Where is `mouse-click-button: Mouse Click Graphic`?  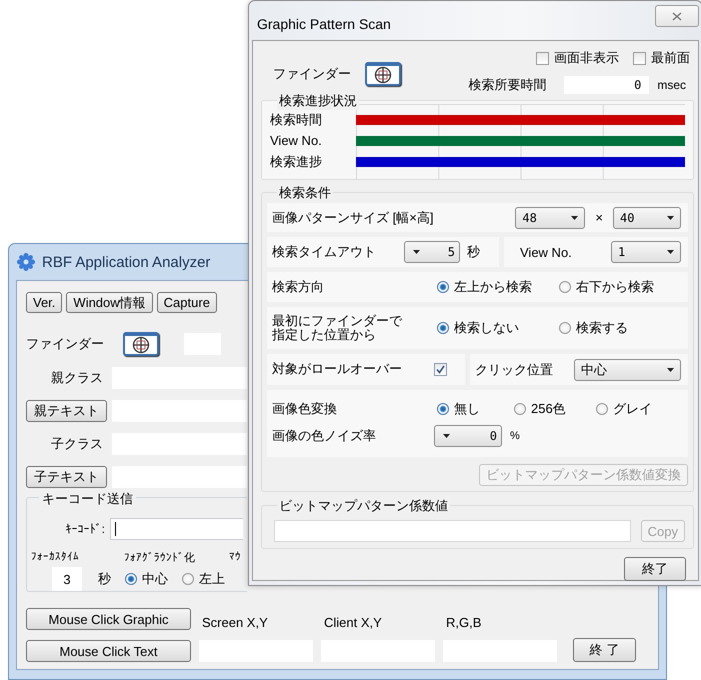 mouse-click-button: Mouse Click Graphic is located at coordinates (108, 619).